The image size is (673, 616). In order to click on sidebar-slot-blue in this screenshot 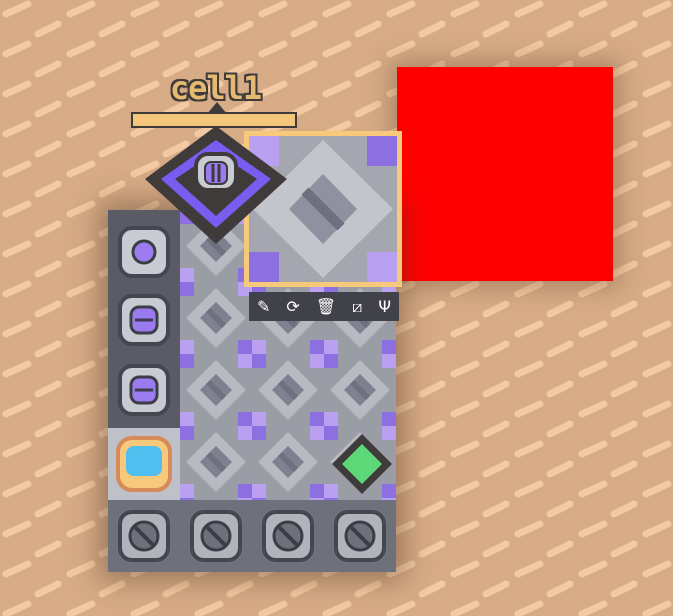, I will do `click(144, 464)`.